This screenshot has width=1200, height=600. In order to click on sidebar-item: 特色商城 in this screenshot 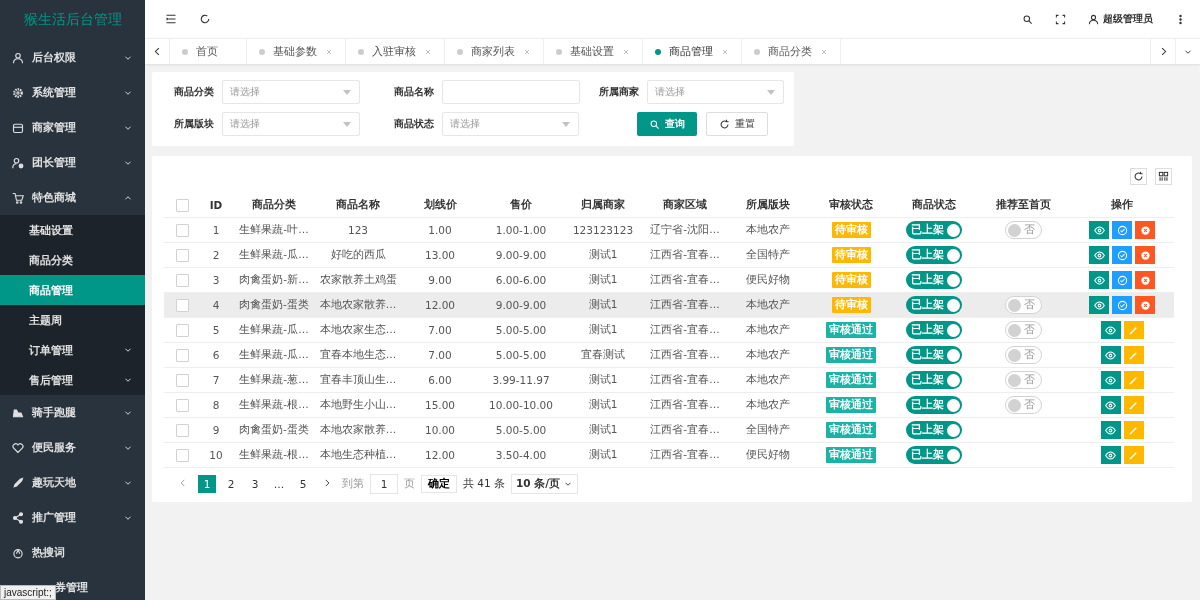, I will do `click(72, 197)`.